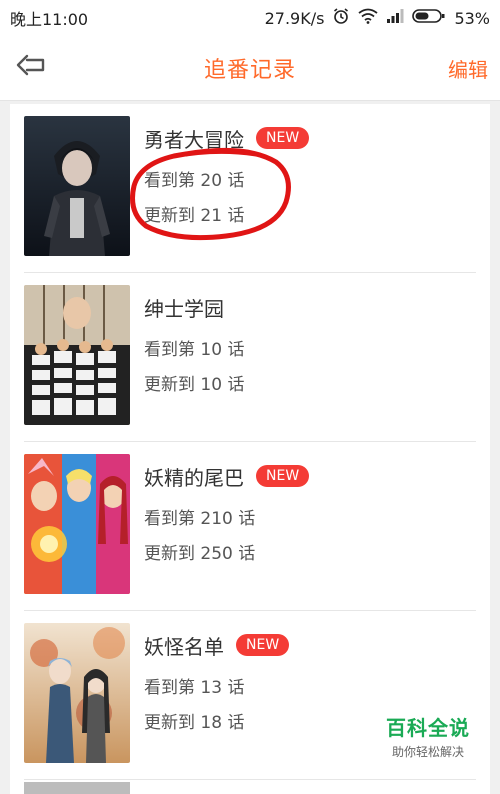 The image size is (500, 794). I want to click on watched-progress: 看到第 210 话, so click(200, 519).